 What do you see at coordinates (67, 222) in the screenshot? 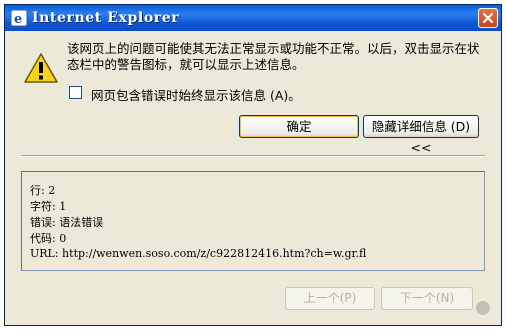
I see `detail-error: 错误: 语法错误` at bounding box center [67, 222].